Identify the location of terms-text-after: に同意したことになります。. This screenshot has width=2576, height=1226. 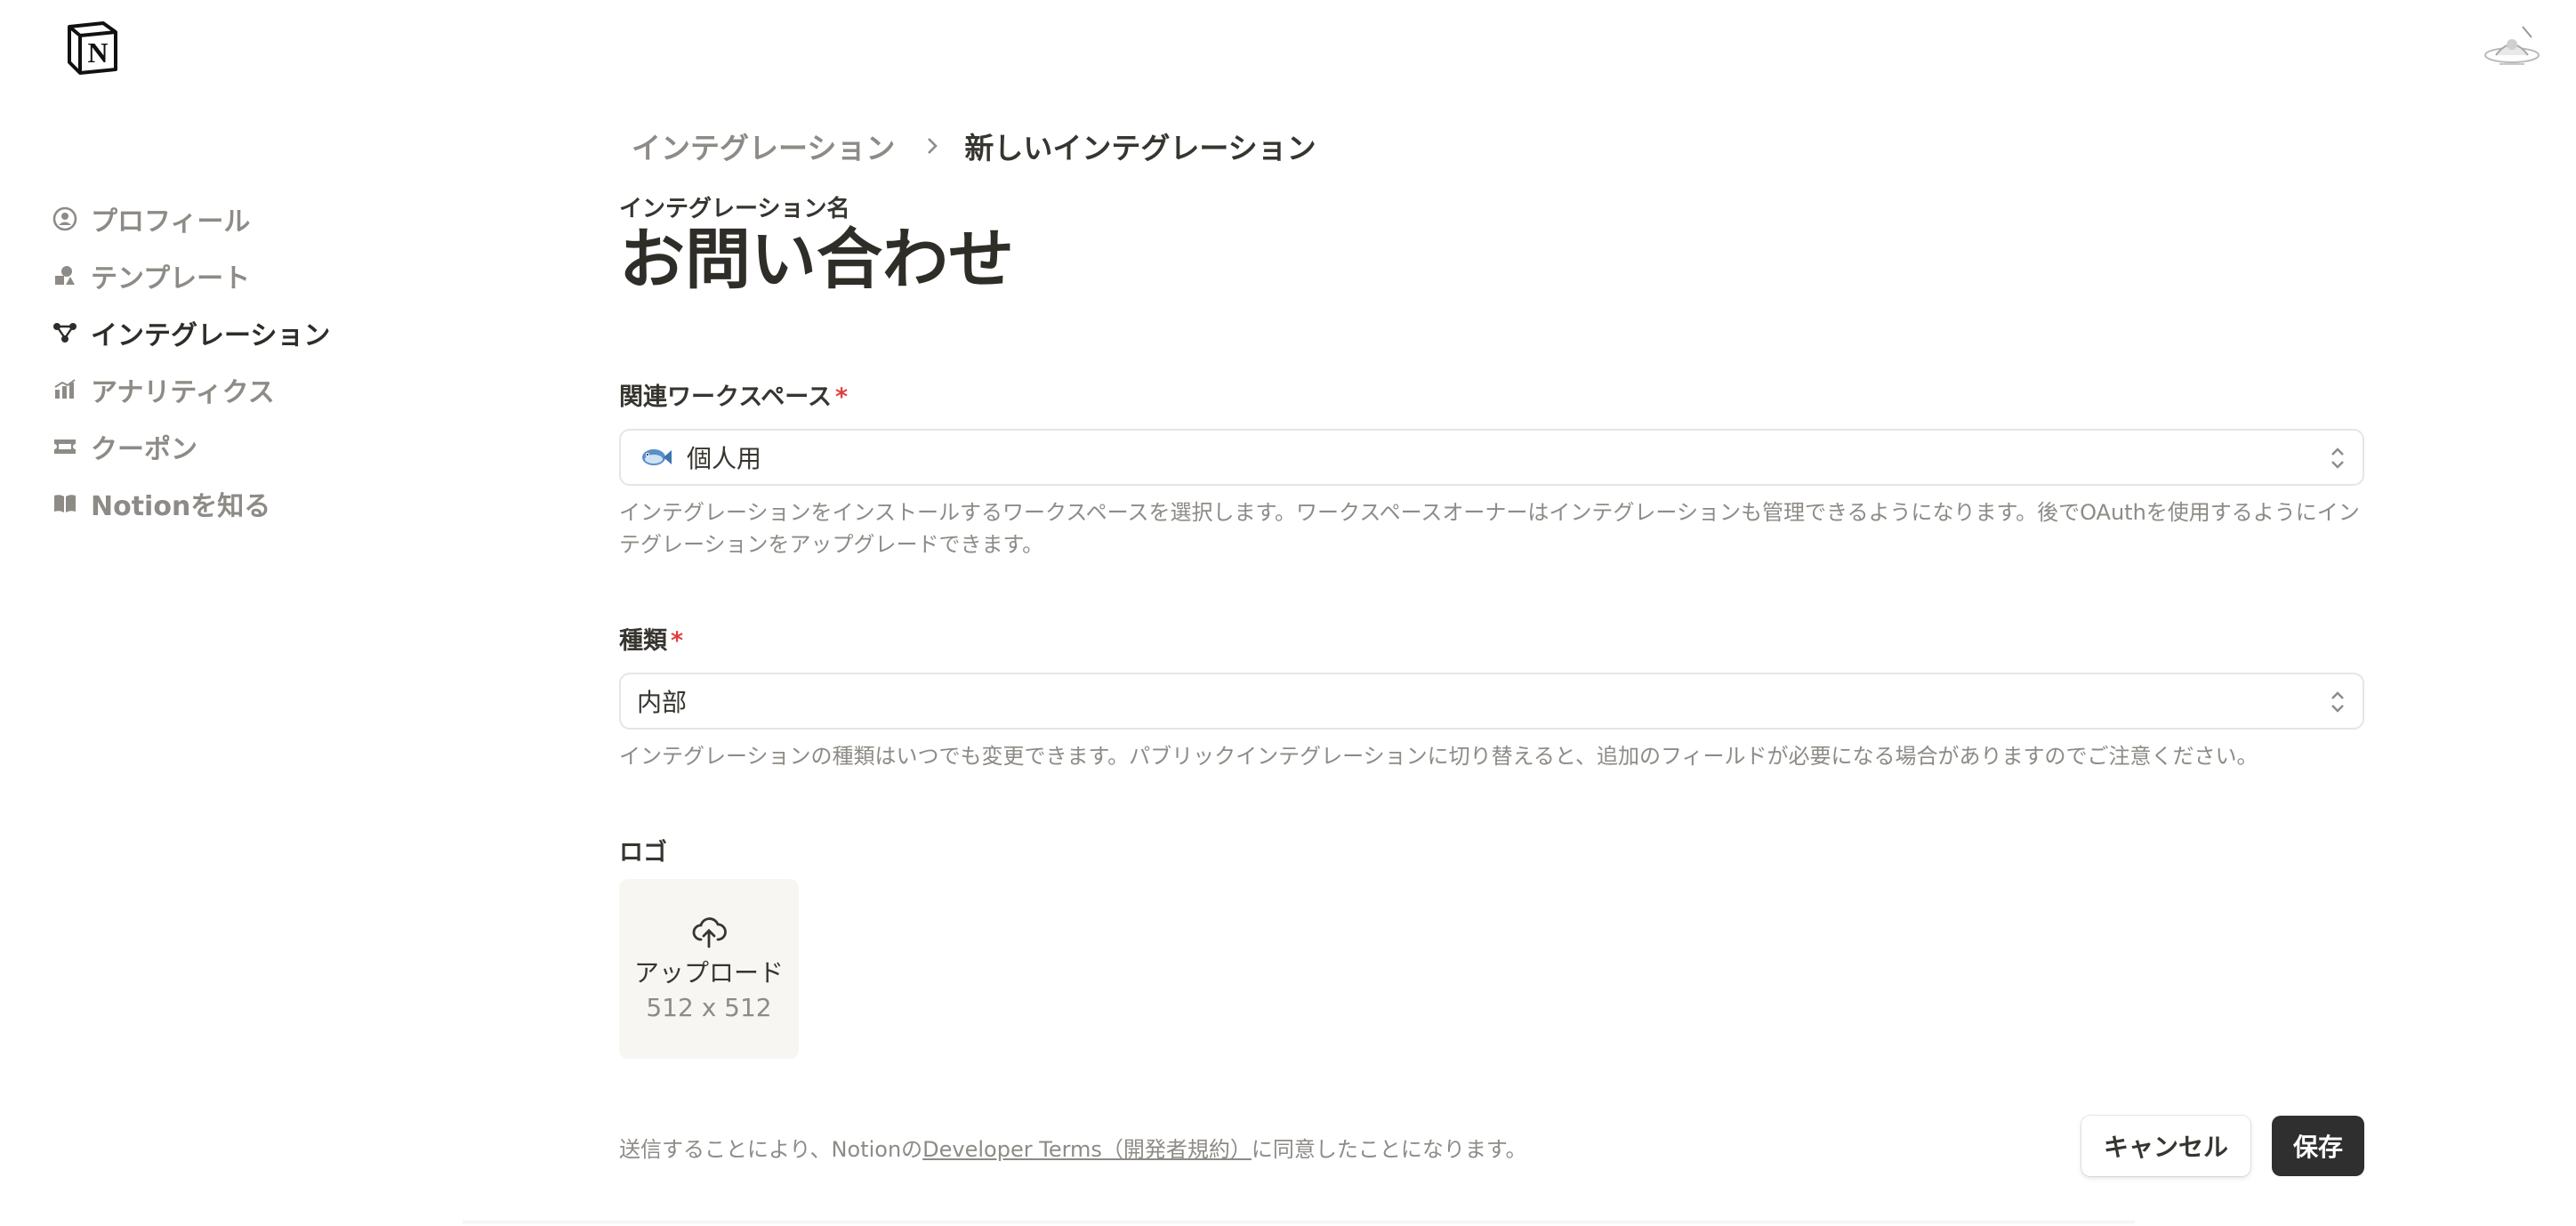
(1389, 1149).